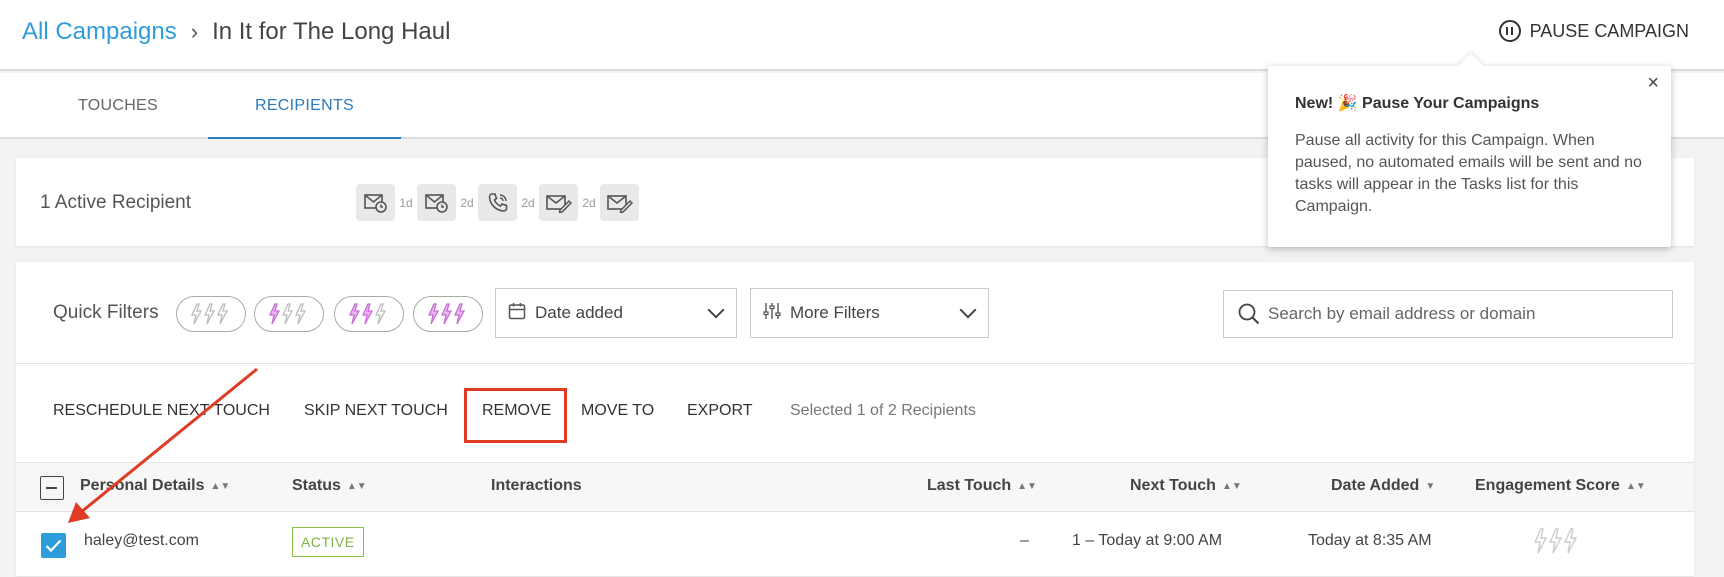 Image resolution: width=1724 pixels, height=577 pixels. What do you see at coordinates (194, 31) in the screenshot?
I see `chevron-right-icon: ›` at bounding box center [194, 31].